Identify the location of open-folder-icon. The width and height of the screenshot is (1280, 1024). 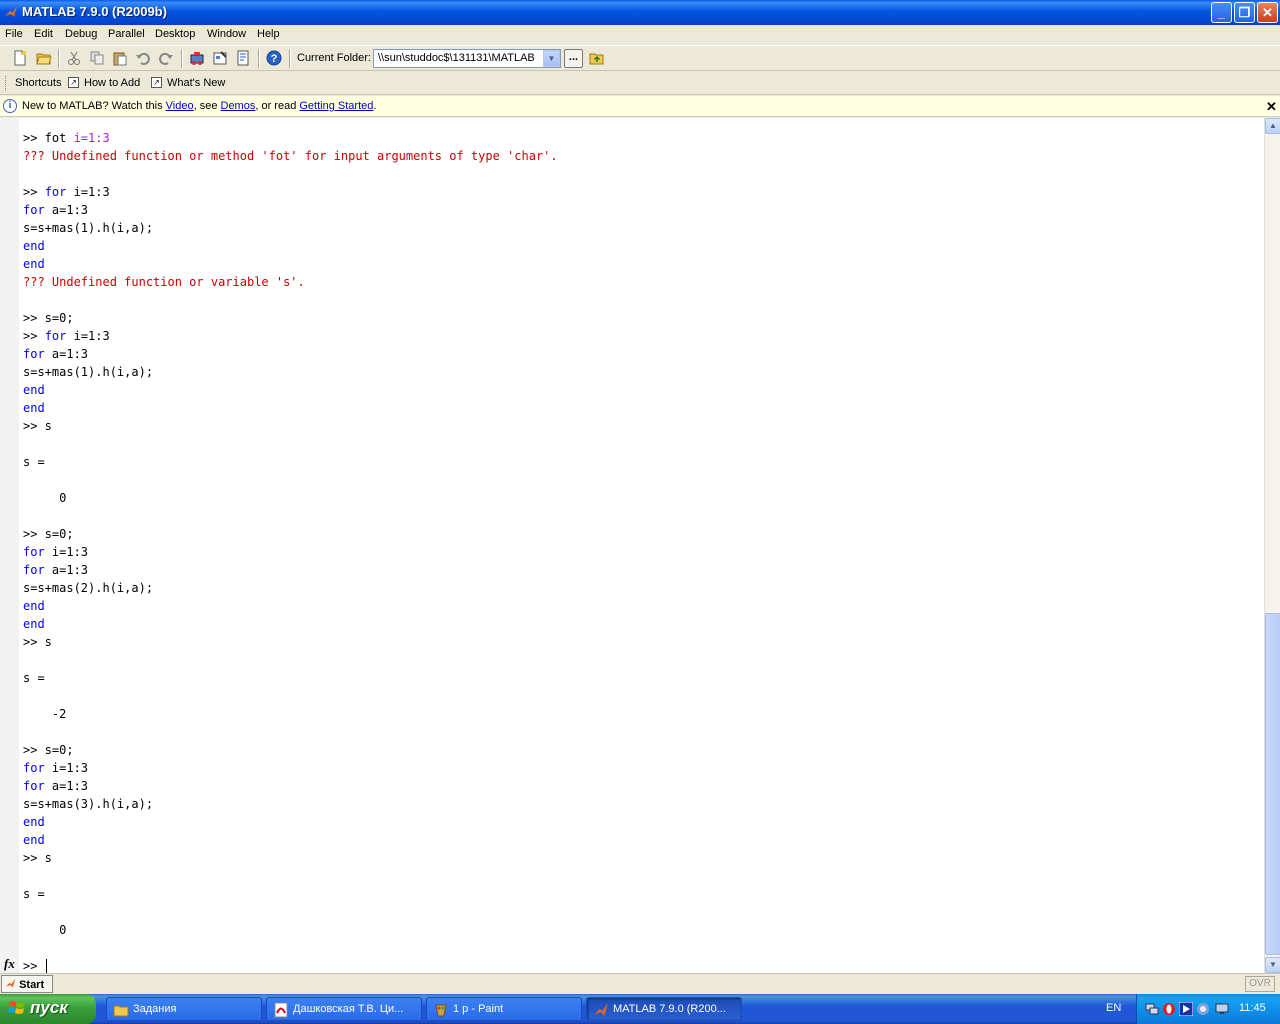
(44, 58).